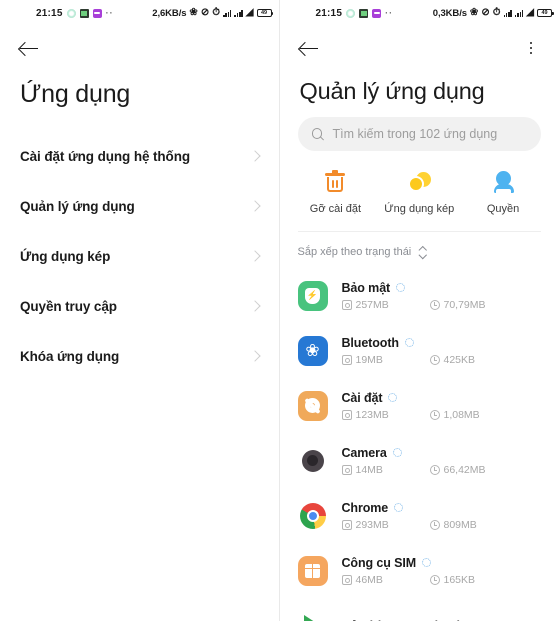  I want to click on list-item: Bảo mật 257MB 70,79MB, so click(419, 295).